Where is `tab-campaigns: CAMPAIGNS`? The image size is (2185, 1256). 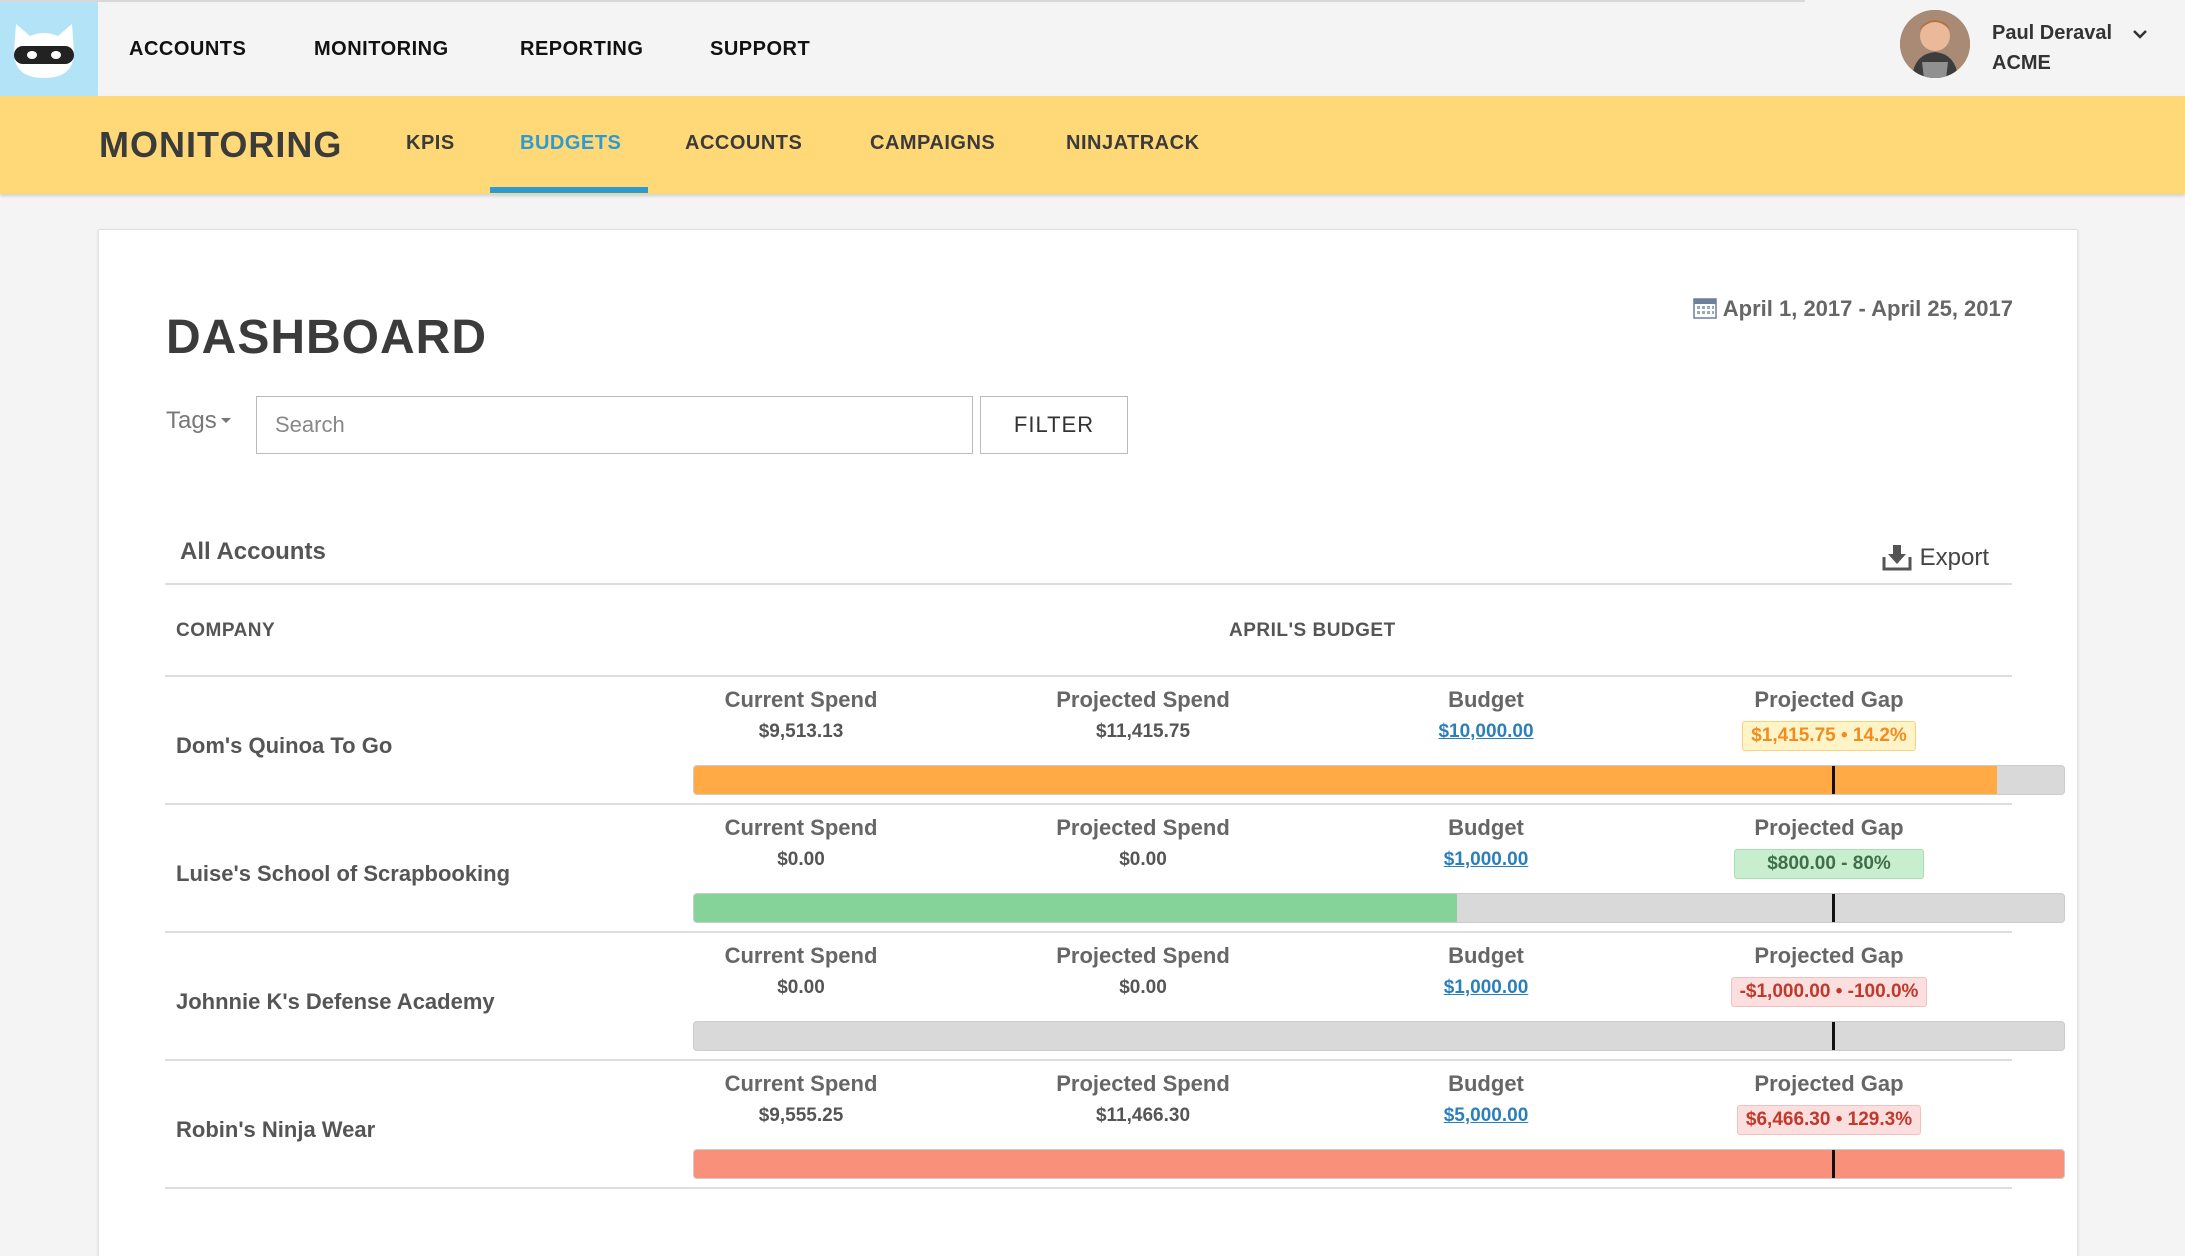 tab-campaigns: CAMPAIGNS is located at coordinates (932, 143).